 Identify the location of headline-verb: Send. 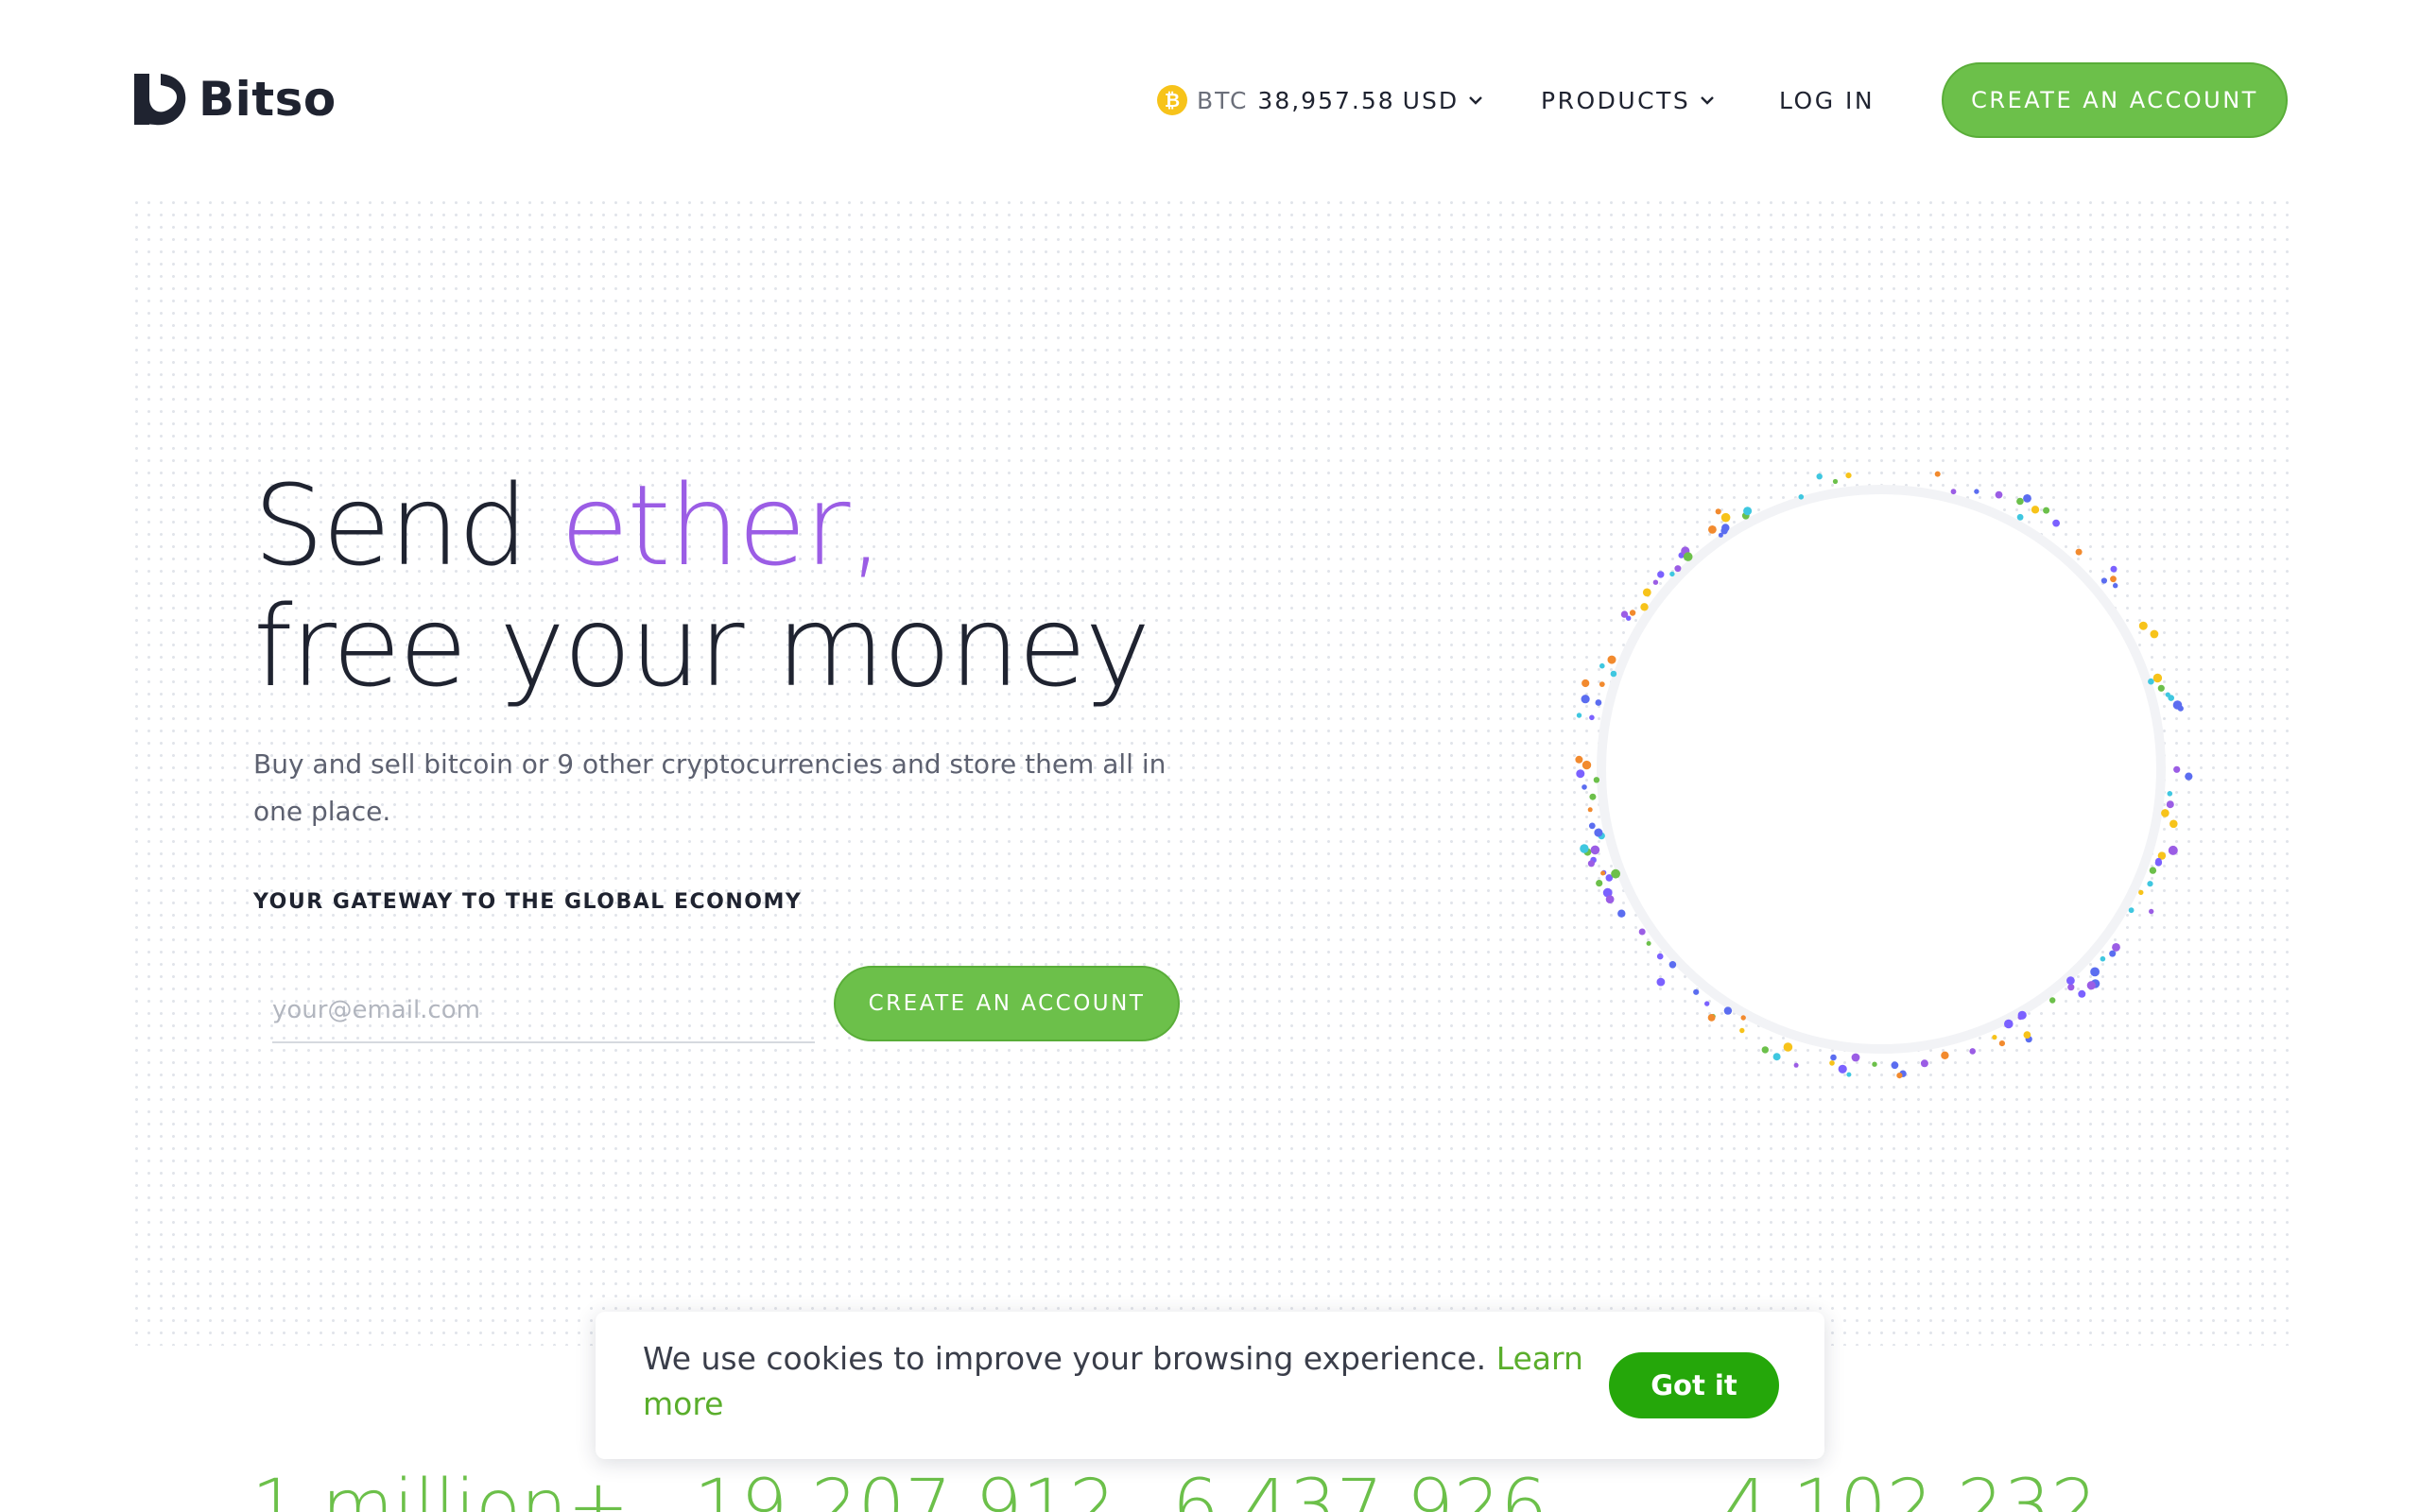
(391, 525).